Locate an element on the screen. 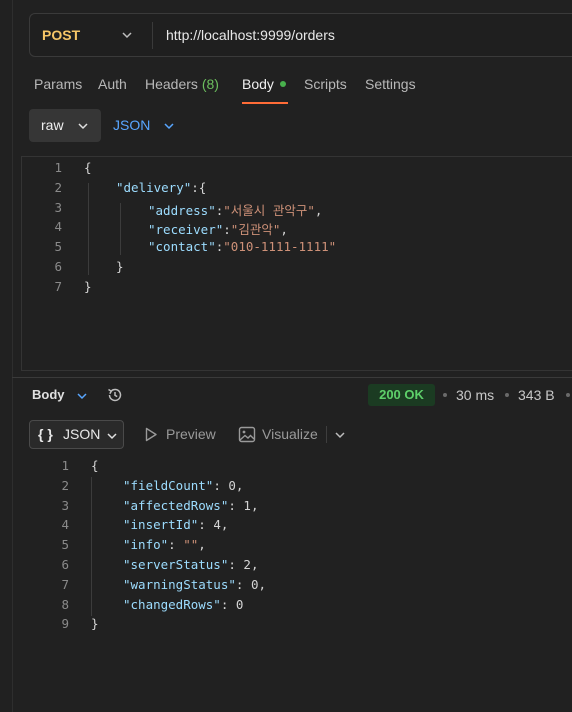  tab-body: Body is located at coordinates (264, 84).